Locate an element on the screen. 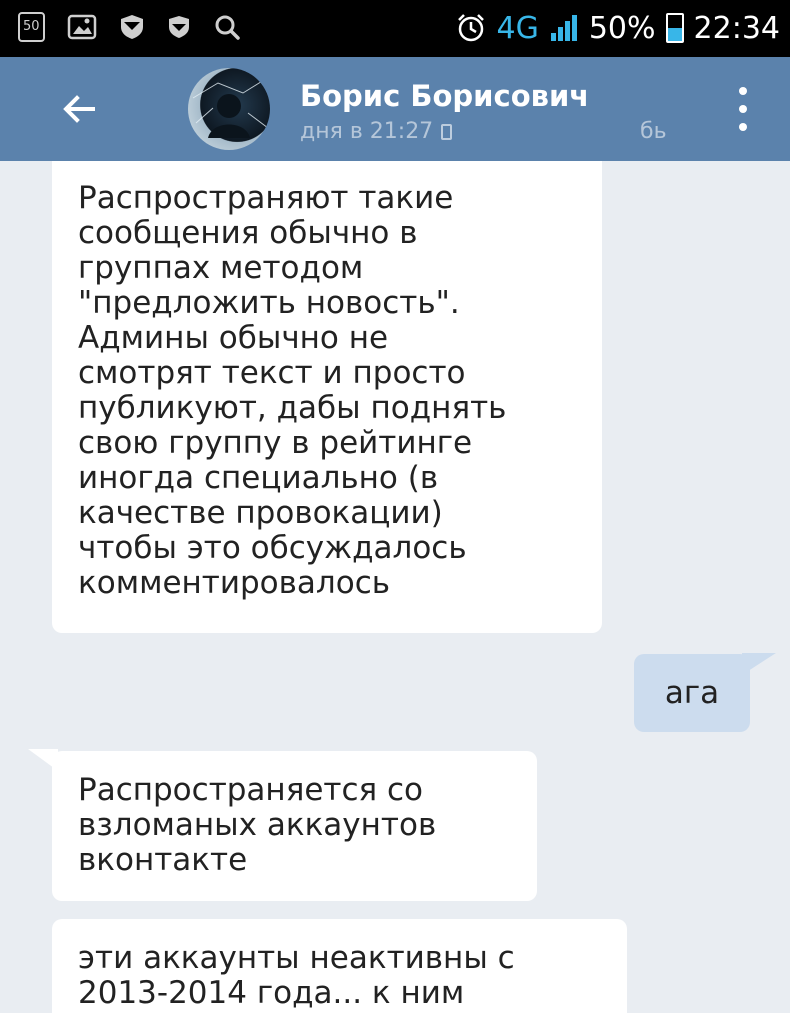 Image resolution: width=790 pixels, height=1013 pixels. status-icons-right: 4G 50% 22:34 is located at coordinates (617, 28).